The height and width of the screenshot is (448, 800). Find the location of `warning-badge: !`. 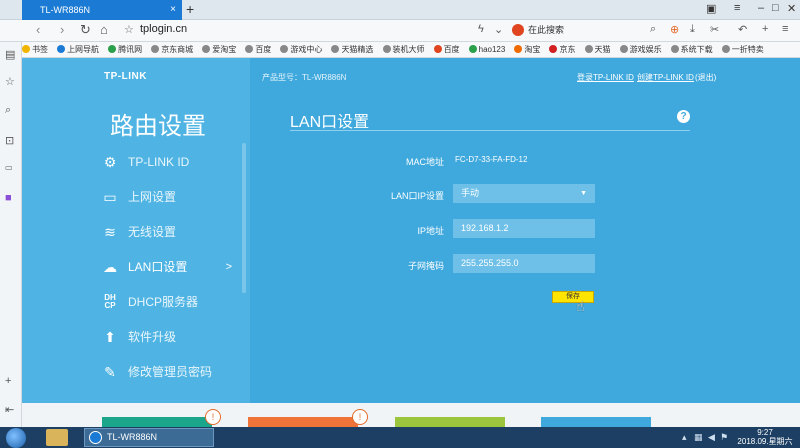

warning-badge: ! is located at coordinates (213, 417).